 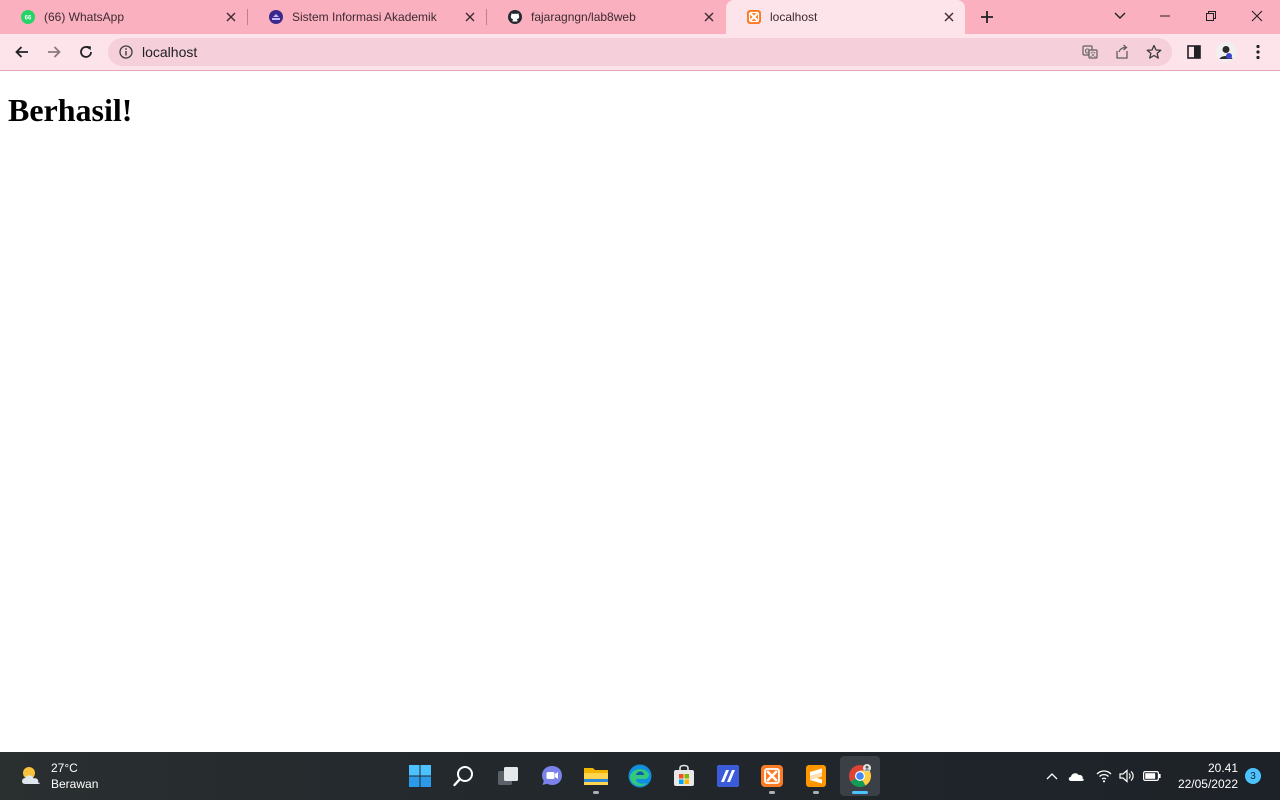 I want to click on chevron-up-icon, so click(x=1052, y=776).